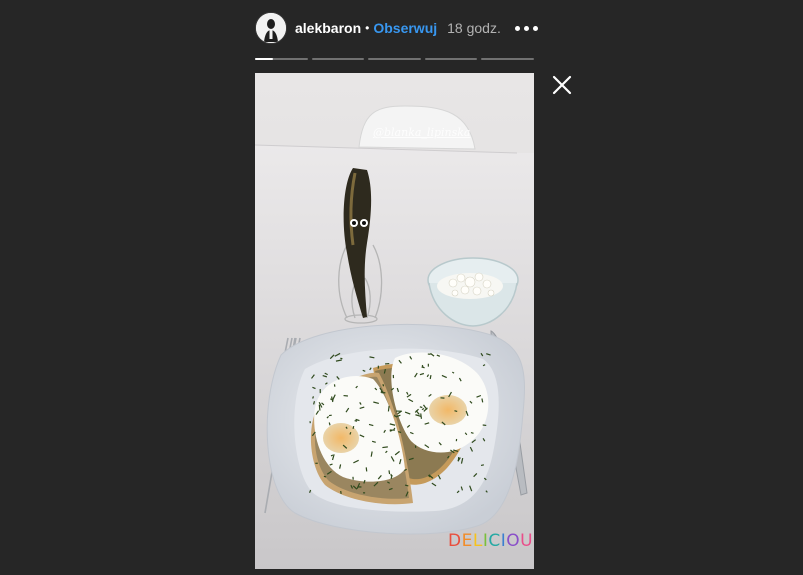 The height and width of the screenshot is (575, 803). Describe the element at coordinates (477, 541) in the screenshot. I see `sticker-letter: L` at that location.